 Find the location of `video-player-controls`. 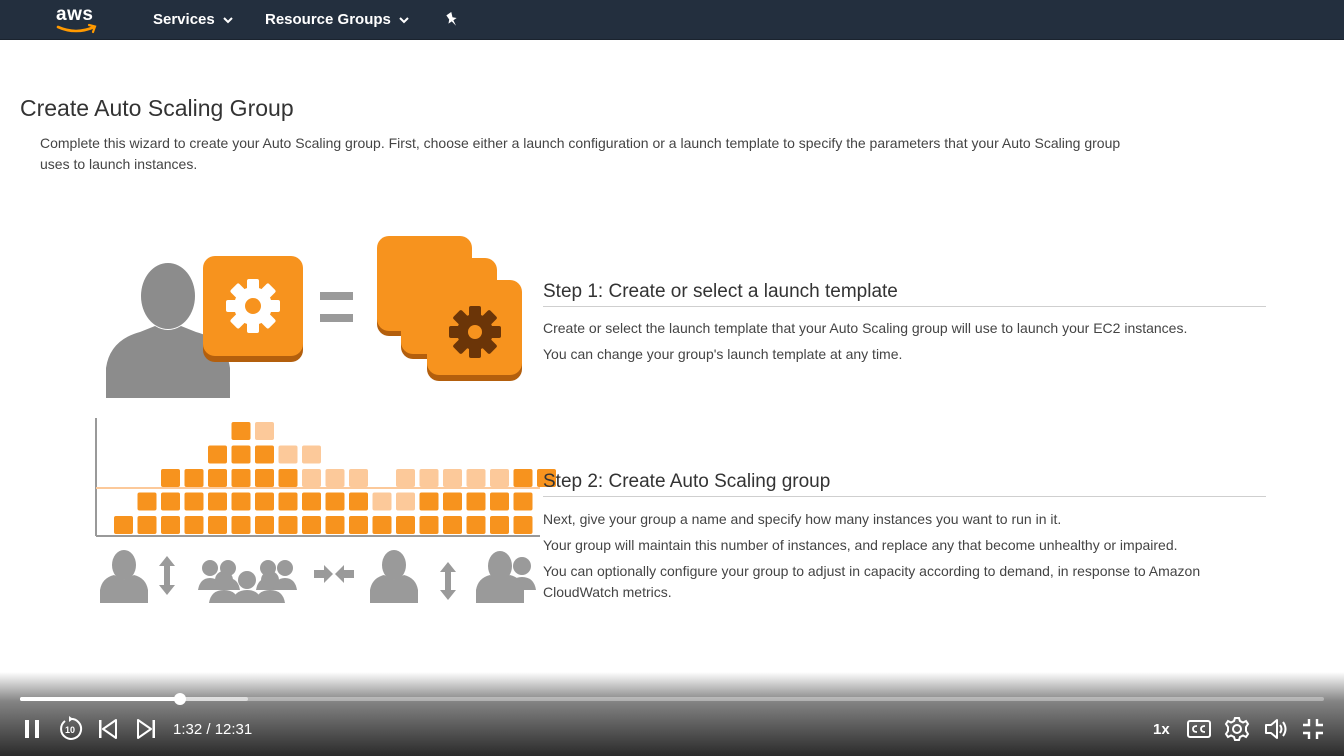

video-player-controls is located at coordinates (672, 714).